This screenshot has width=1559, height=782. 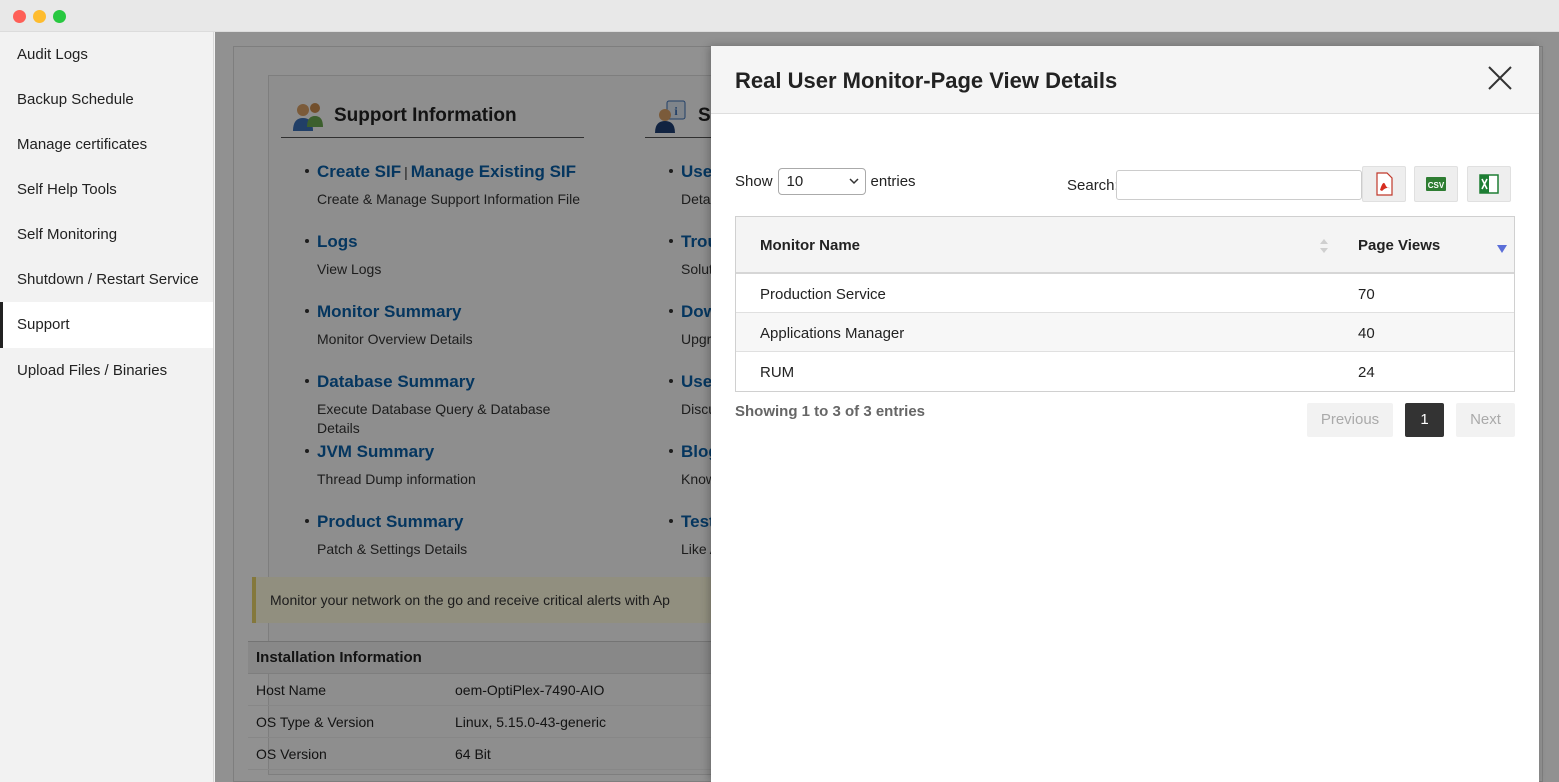 I want to click on close-window-button, so click(x=19, y=16).